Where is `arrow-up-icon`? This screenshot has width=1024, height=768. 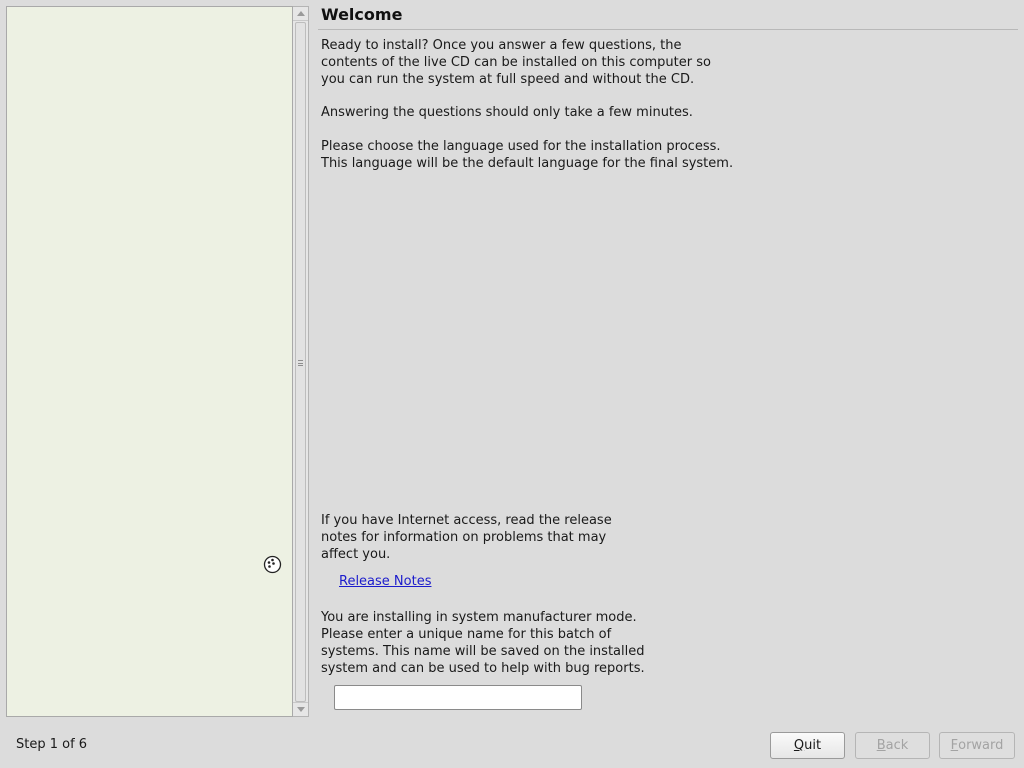 arrow-up-icon is located at coordinates (300, 14).